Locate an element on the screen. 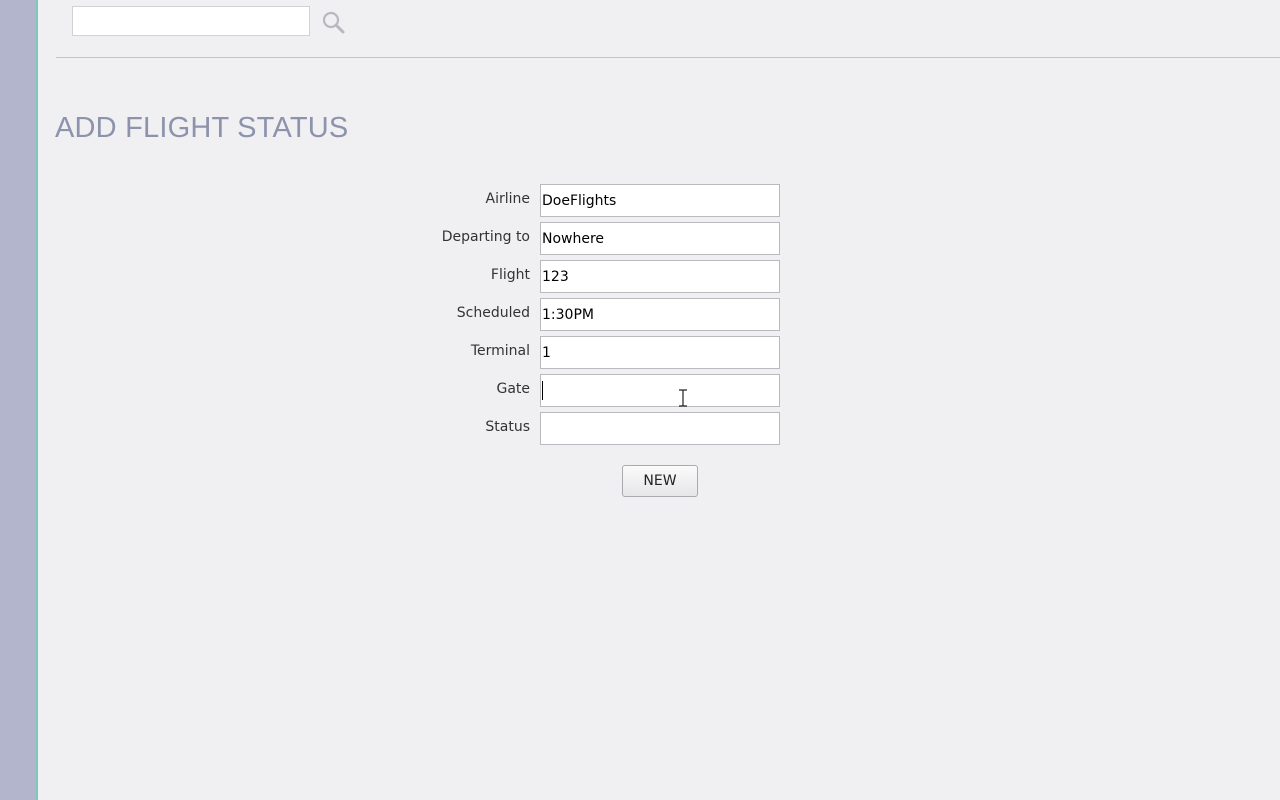  form-row-scheduled: Scheduled is located at coordinates (610, 317).